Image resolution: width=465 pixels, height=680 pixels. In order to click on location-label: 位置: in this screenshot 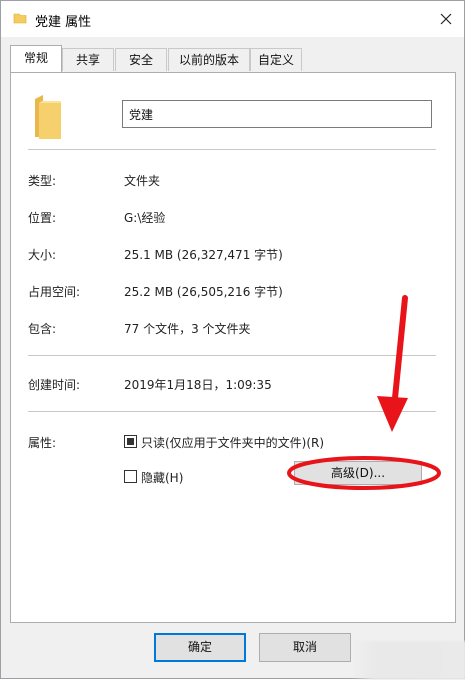, I will do `click(42, 218)`.